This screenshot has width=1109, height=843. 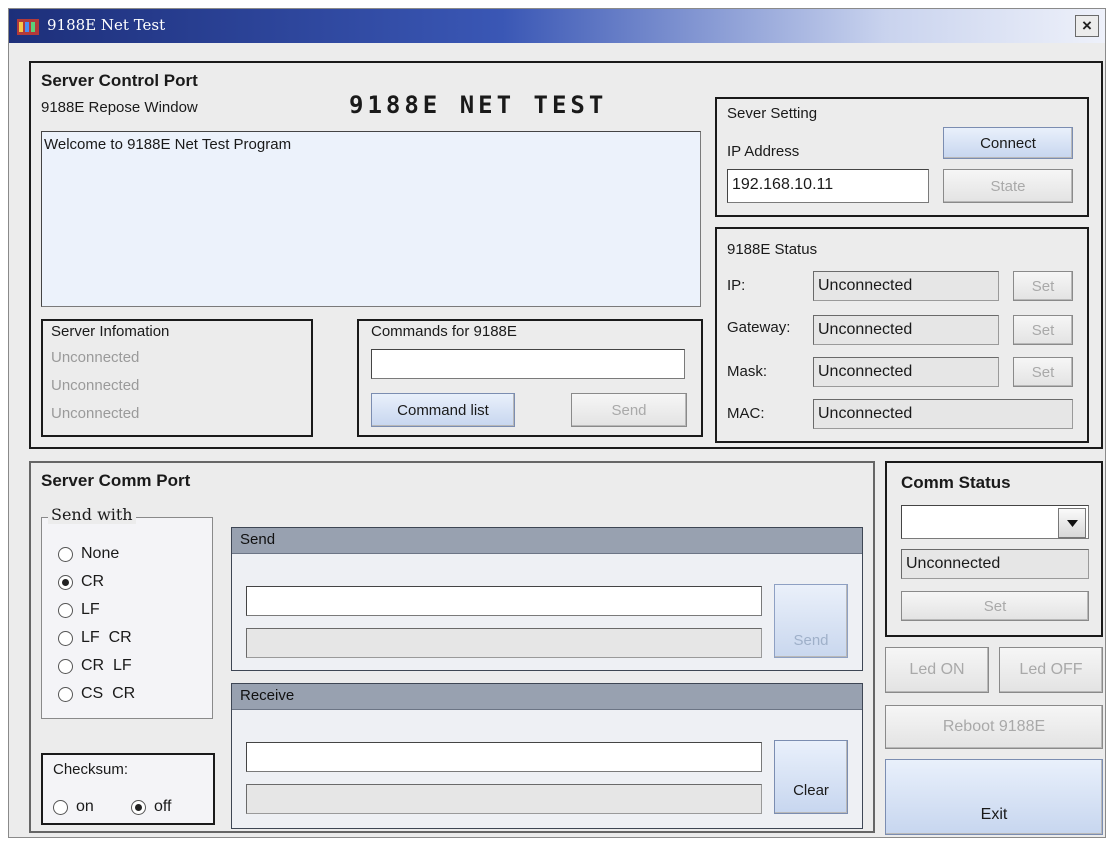 What do you see at coordinates (119, 107) in the screenshot?
I see `repose-window-label: 9188E Repose Window` at bounding box center [119, 107].